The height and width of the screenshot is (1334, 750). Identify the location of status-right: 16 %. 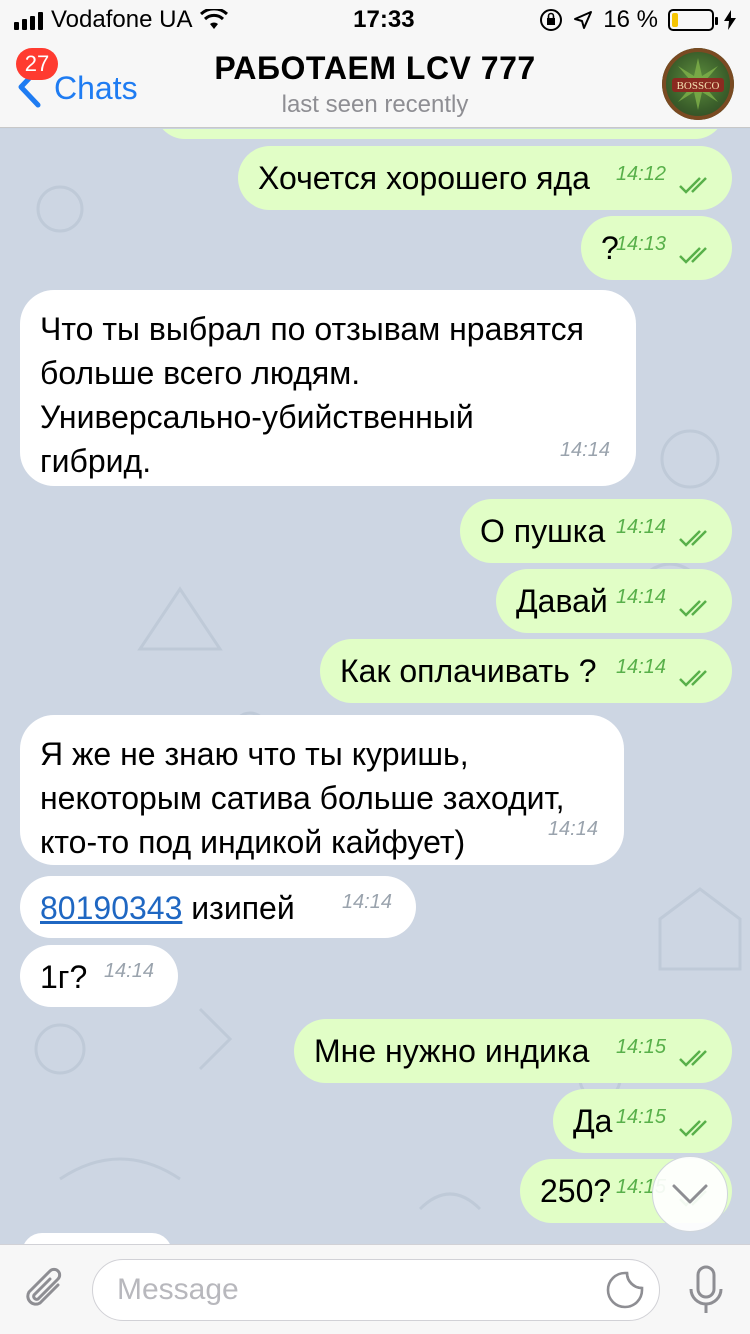
(637, 20).